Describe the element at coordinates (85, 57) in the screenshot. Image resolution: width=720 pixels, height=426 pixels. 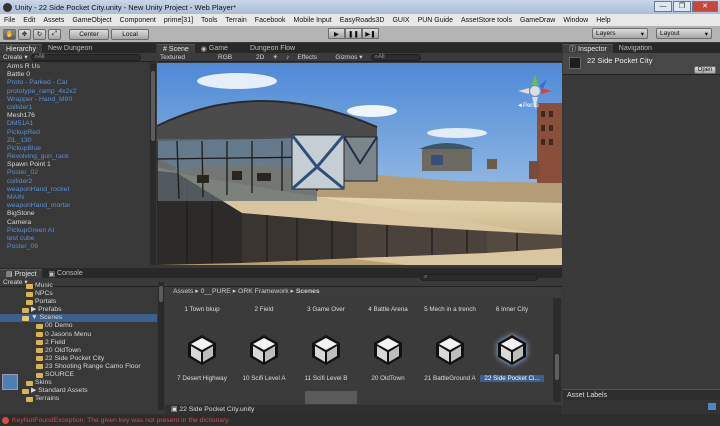
I see `hierarchy-search-input: ⌕ All` at that location.